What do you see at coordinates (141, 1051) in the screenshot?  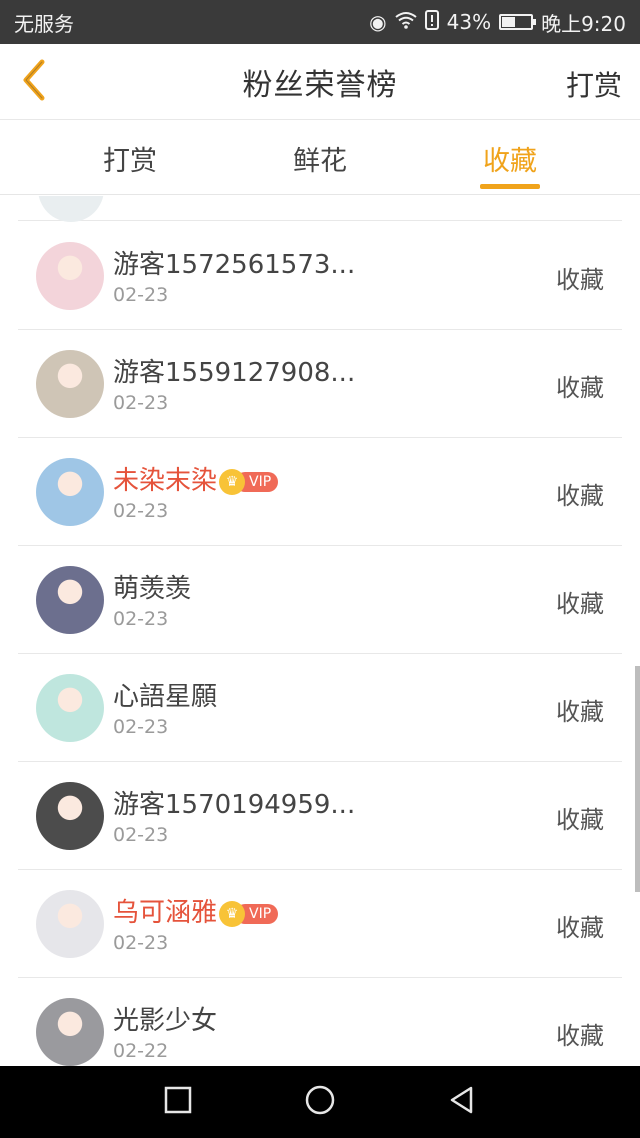 I see `date-label: 02-22` at bounding box center [141, 1051].